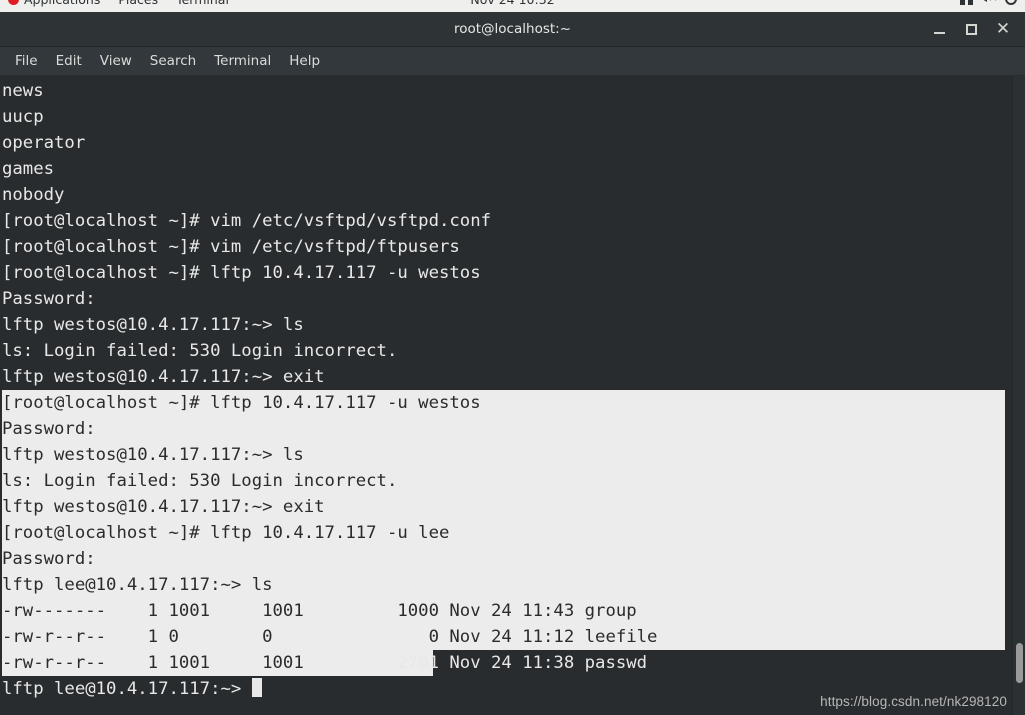 This screenshot has width=1025, height=715. What do you see at coordinates (116, 61) in the screenshot?
I see `menu-view: View` at bounding box center [116, 61].